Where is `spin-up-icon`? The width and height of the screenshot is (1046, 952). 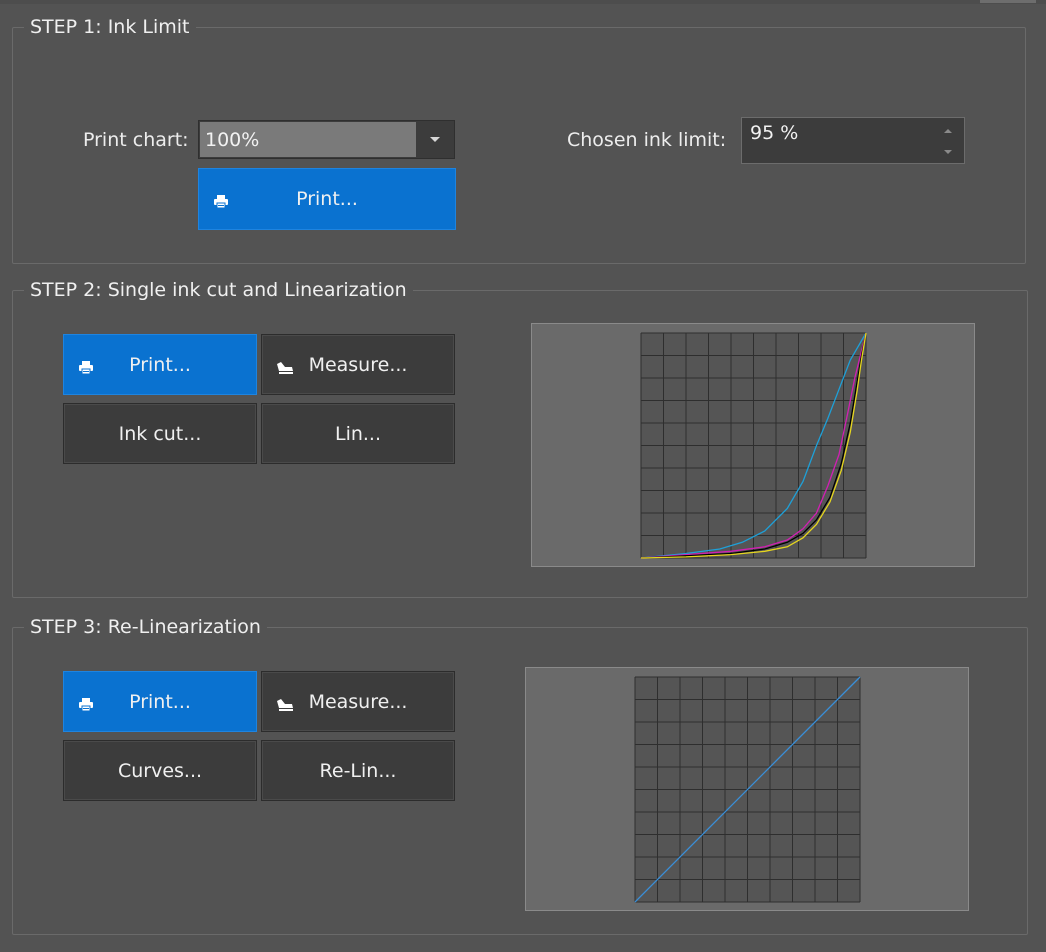
spin-up-icon is located at coordinates (948, 130).